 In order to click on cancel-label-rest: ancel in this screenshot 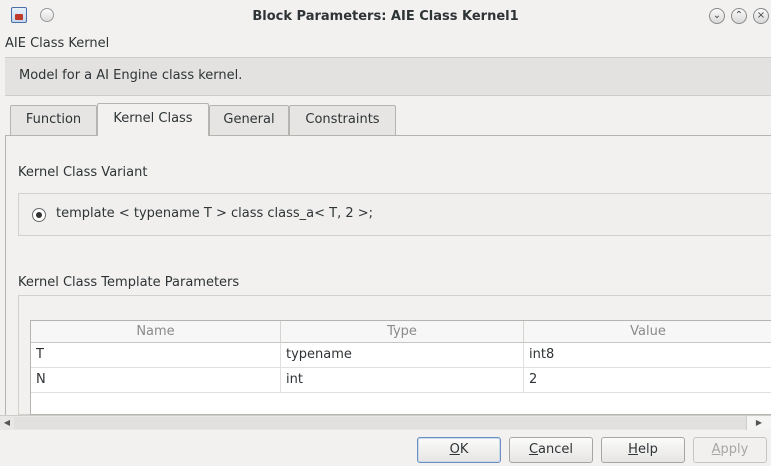, I will do `click(556, 449)`.